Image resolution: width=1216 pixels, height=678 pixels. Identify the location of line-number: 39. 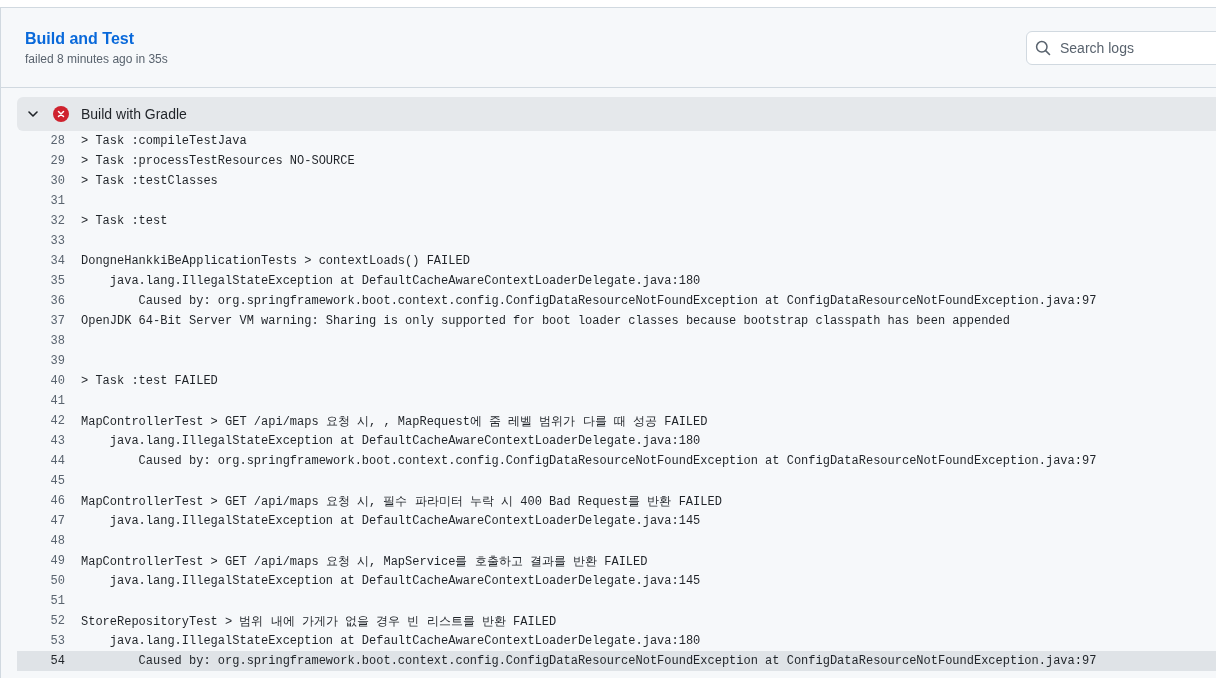
(41, 361).